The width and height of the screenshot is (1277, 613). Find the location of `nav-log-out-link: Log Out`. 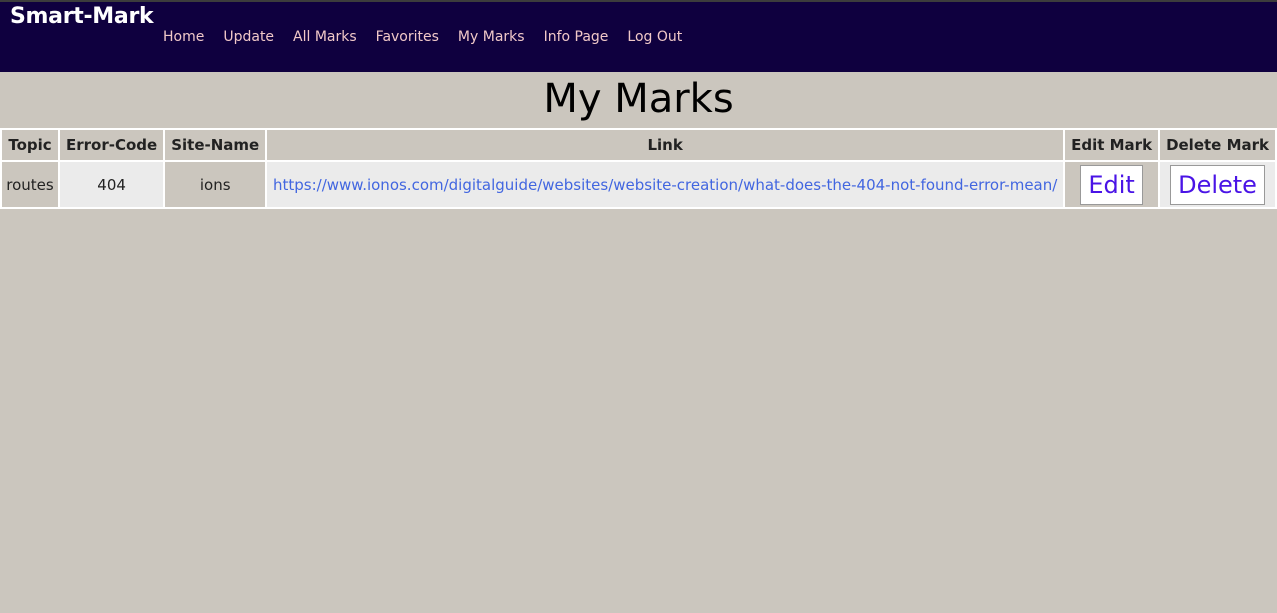

nav-log-out-link: Log Out is located at coordinates (654, 37).